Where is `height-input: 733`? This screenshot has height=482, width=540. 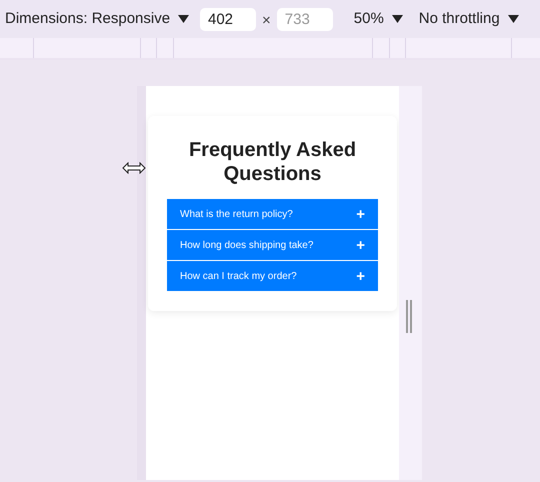
height-input: 733 is located at coordinates (304, 19).